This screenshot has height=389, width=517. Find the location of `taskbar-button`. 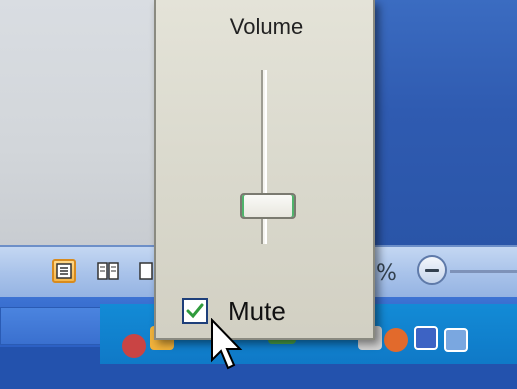

taskbar-button is located at coordinates (56, 326).